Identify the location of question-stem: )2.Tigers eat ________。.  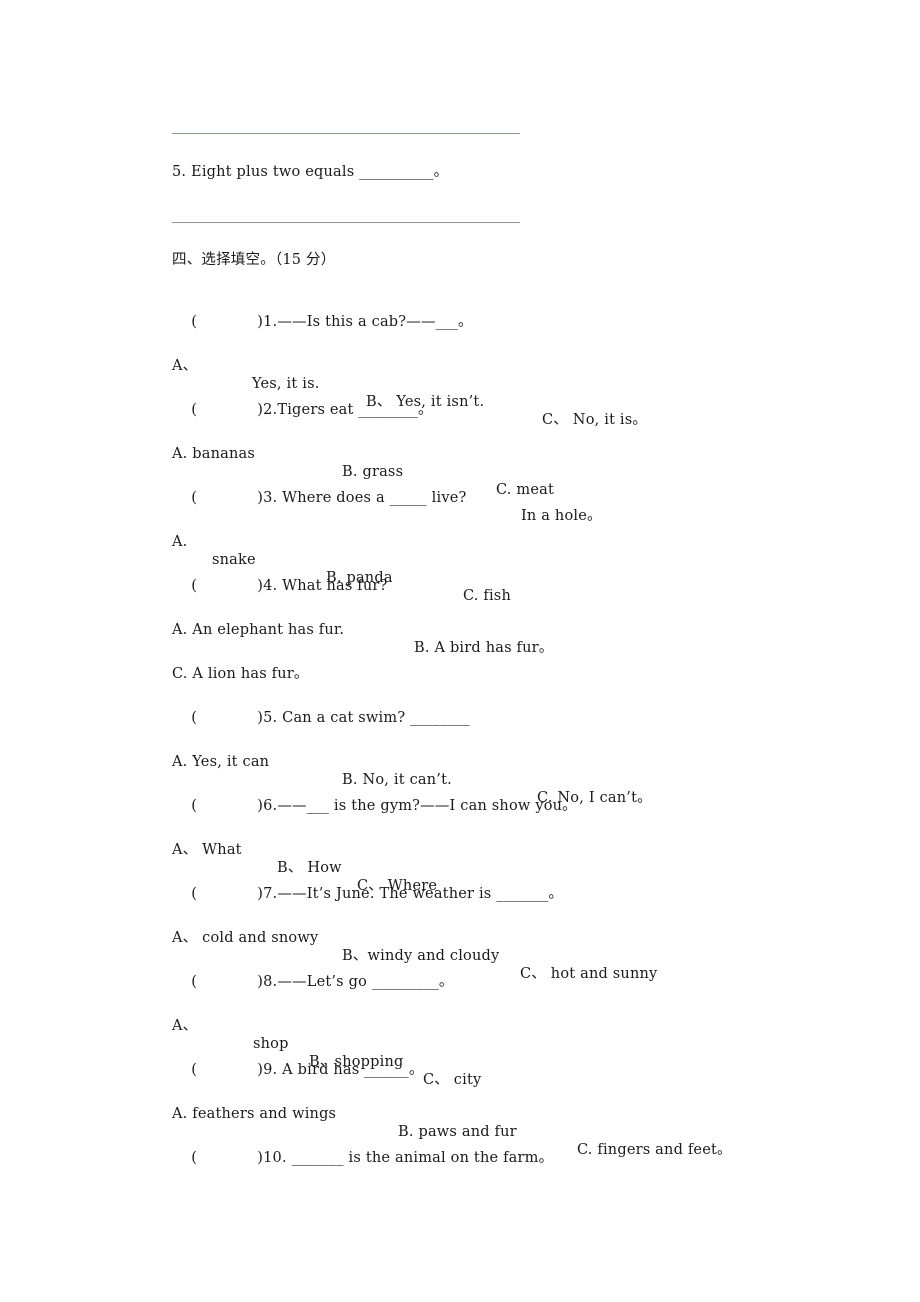
(345, 410).